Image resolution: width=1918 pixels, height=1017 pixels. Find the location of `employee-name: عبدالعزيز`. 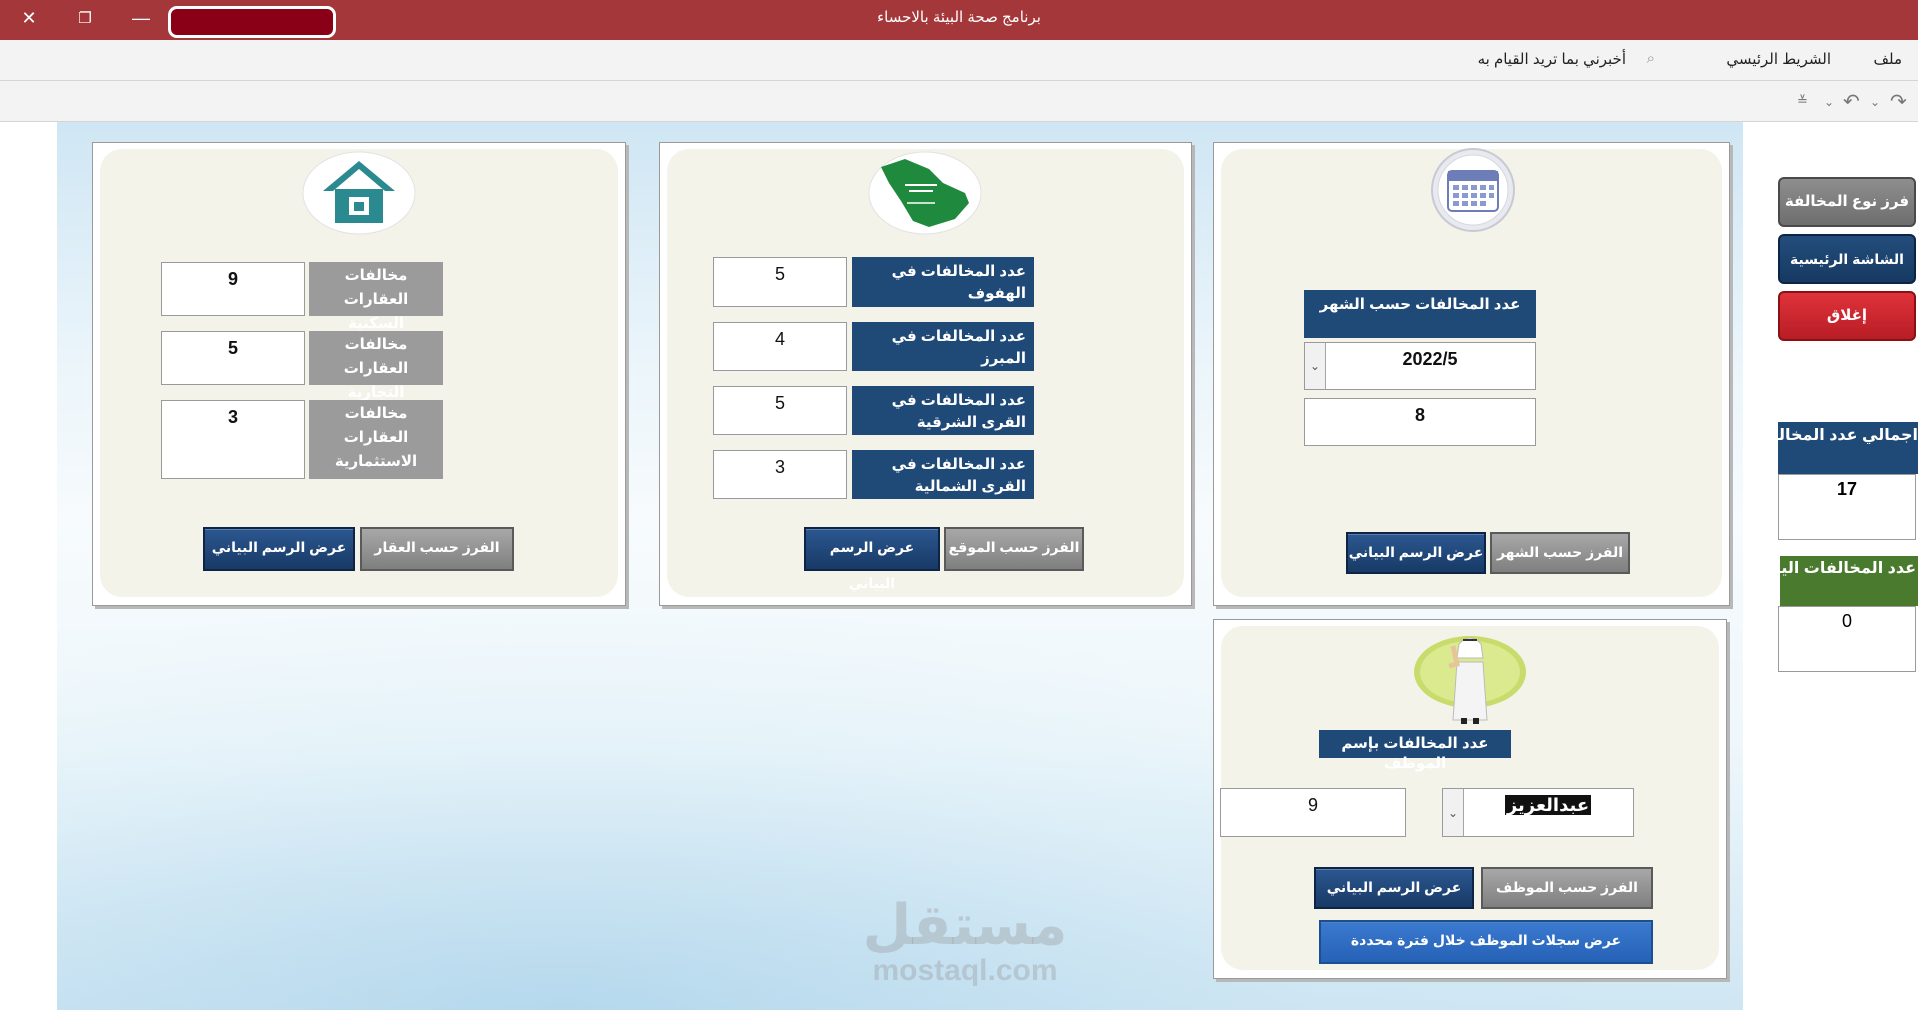

employee-name: عبدالعزيز is located at coordinates (1548, 805).